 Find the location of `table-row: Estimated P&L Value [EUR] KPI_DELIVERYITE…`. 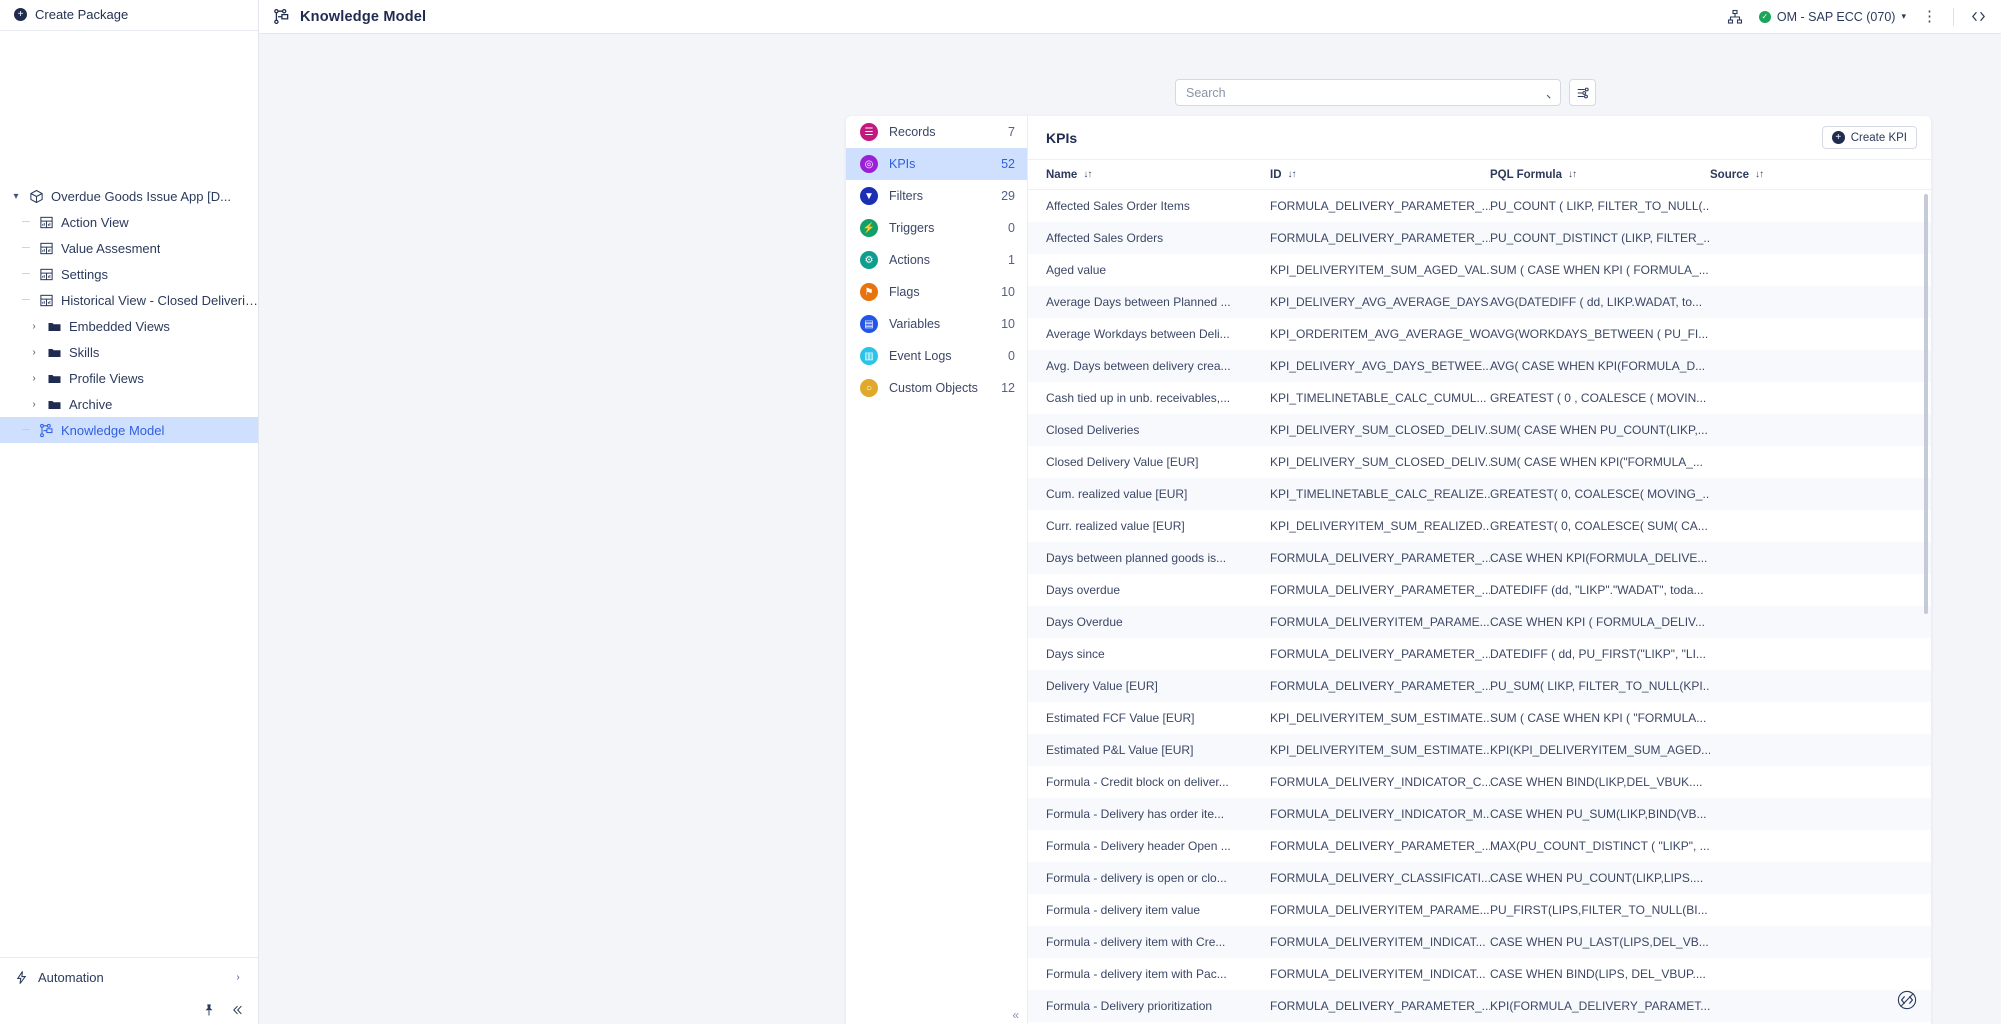

table-row: Estimated P&L Value [EUR] KPI_DELIVERYITE… is located at coordinates (1479, 750).